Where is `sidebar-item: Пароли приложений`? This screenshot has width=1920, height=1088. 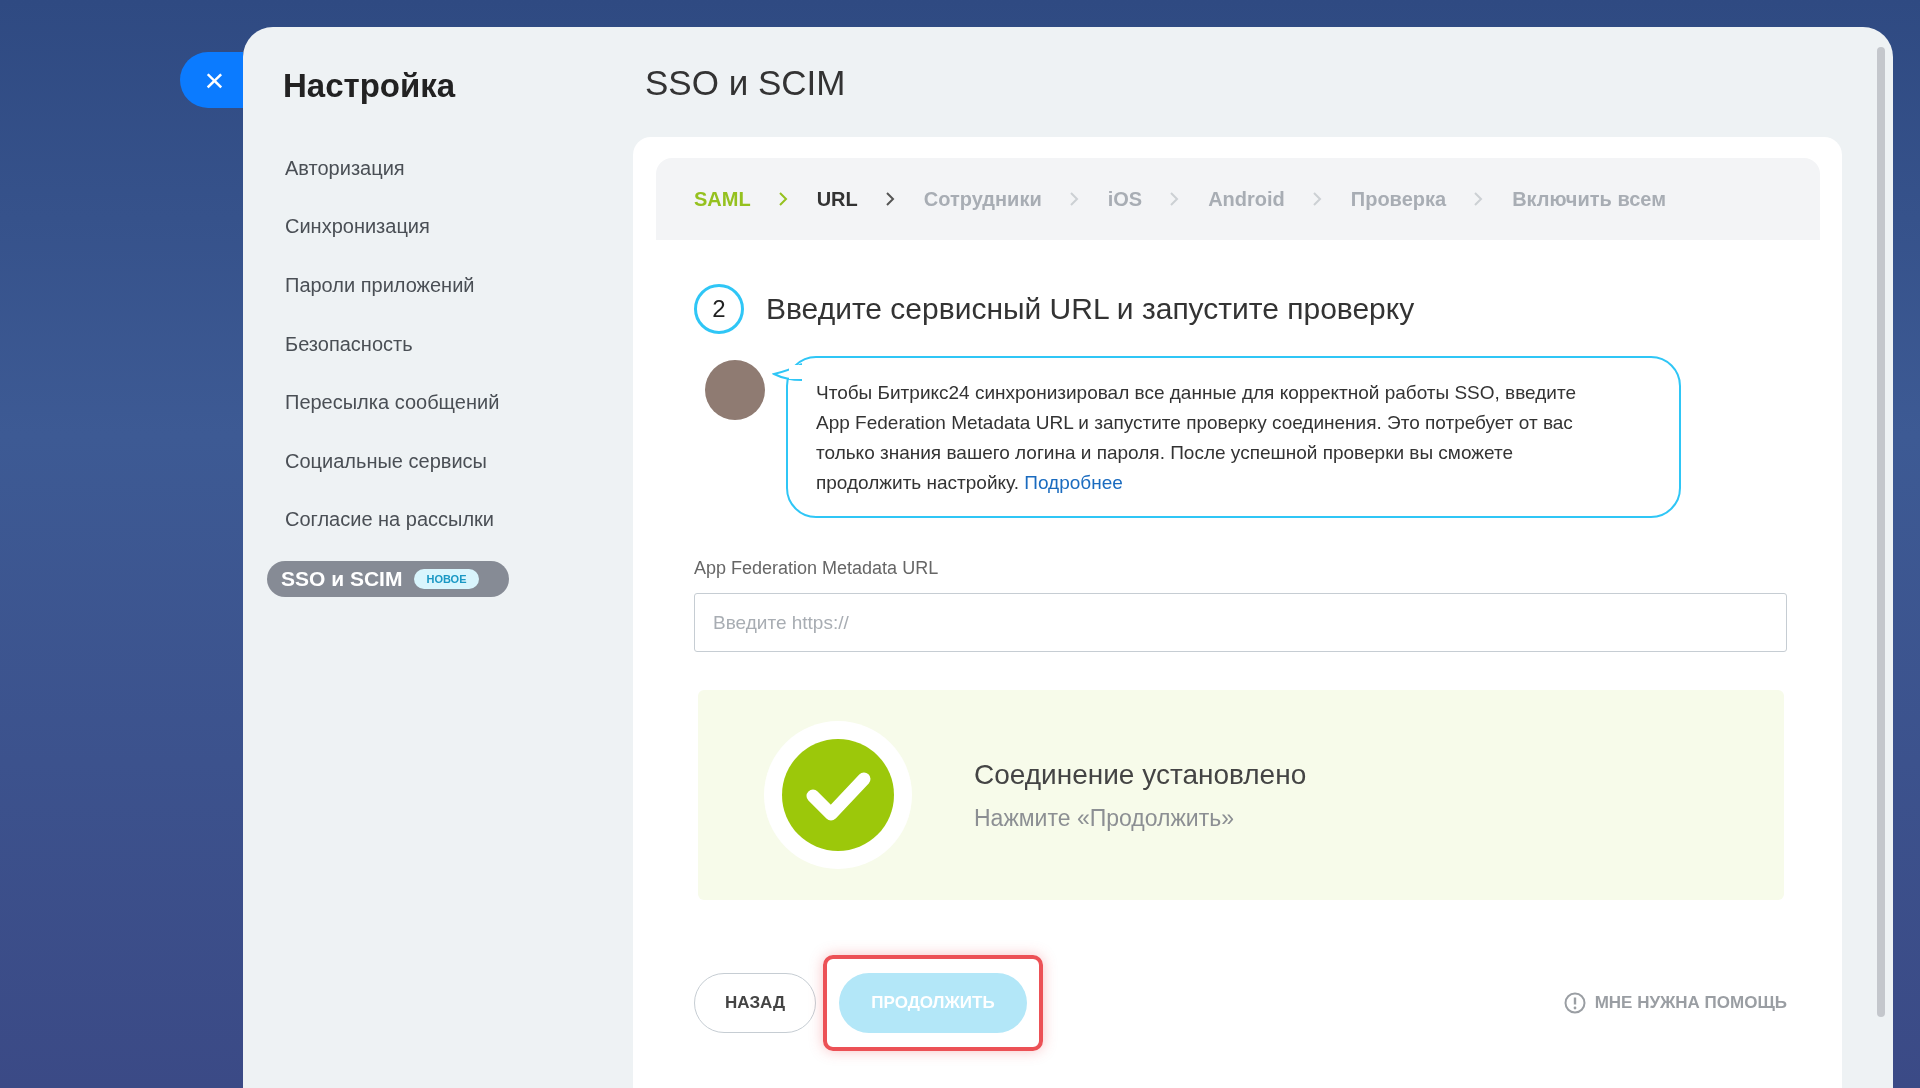 sidebar-item: Пароли приложений is located at coordinates (371, 285).